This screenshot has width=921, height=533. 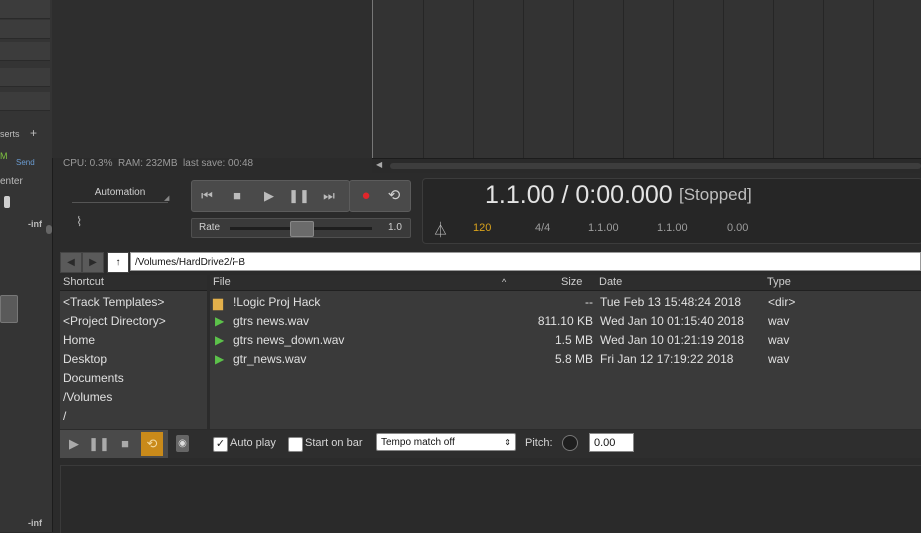 What do you see at coordinates (482, 228) in the screenshot?
I see `tempo-value: 120` at bounding box center [482, 228].